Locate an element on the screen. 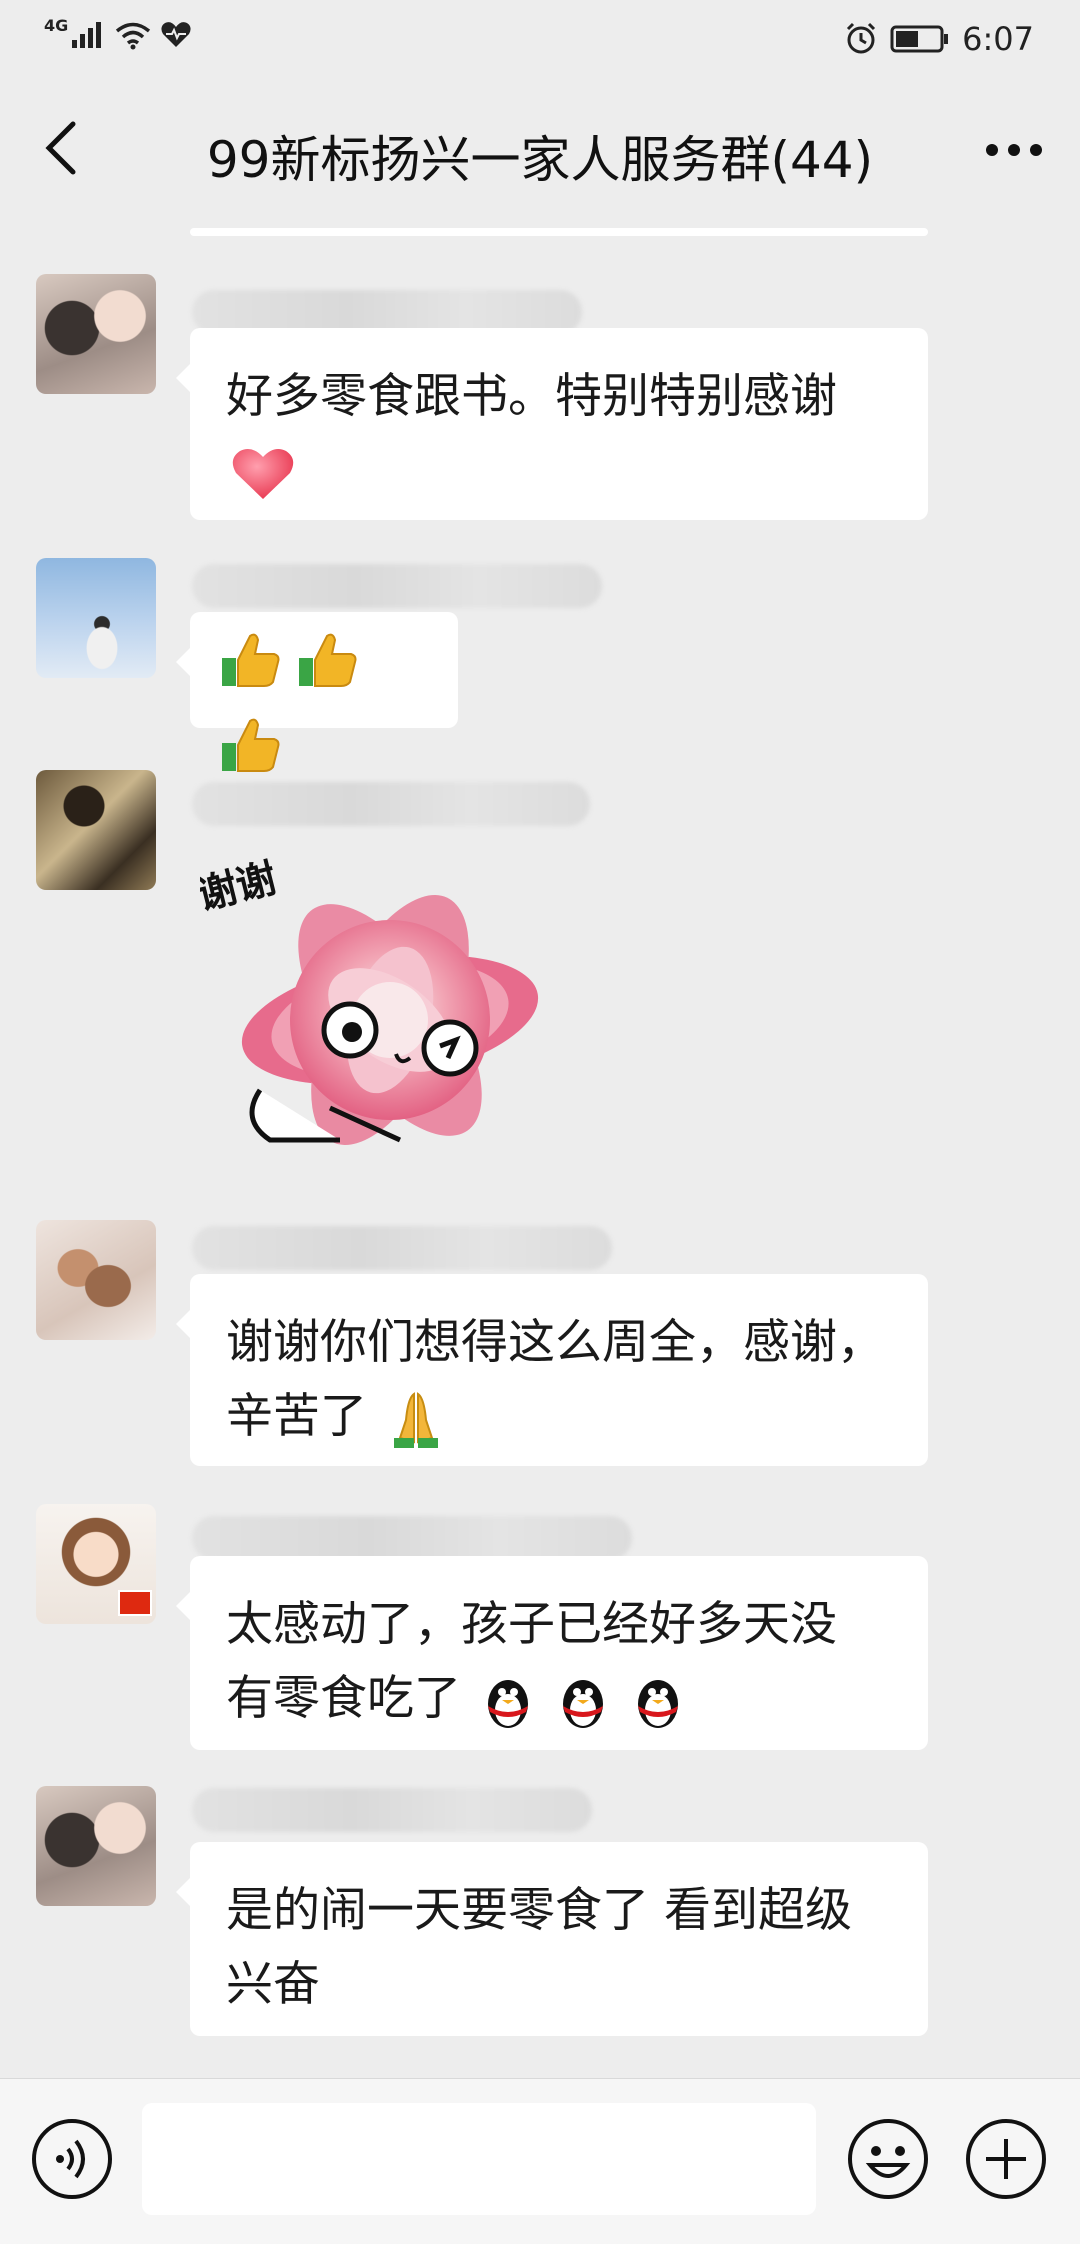 This screenshot has height=2244, width=1080. signal-icon is located at coordinates (87, 35).